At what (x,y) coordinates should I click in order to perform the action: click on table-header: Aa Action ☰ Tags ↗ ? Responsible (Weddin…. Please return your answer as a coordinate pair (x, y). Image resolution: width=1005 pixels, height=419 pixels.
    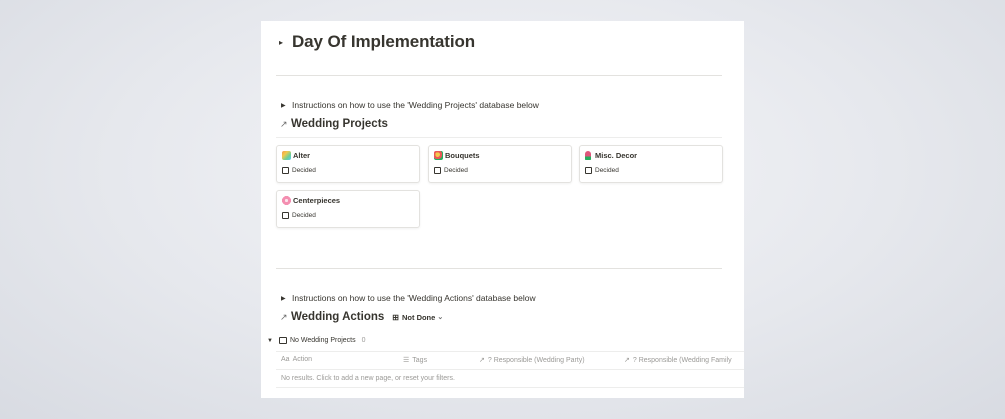
    Looking at the image, I should click on (502, 360).